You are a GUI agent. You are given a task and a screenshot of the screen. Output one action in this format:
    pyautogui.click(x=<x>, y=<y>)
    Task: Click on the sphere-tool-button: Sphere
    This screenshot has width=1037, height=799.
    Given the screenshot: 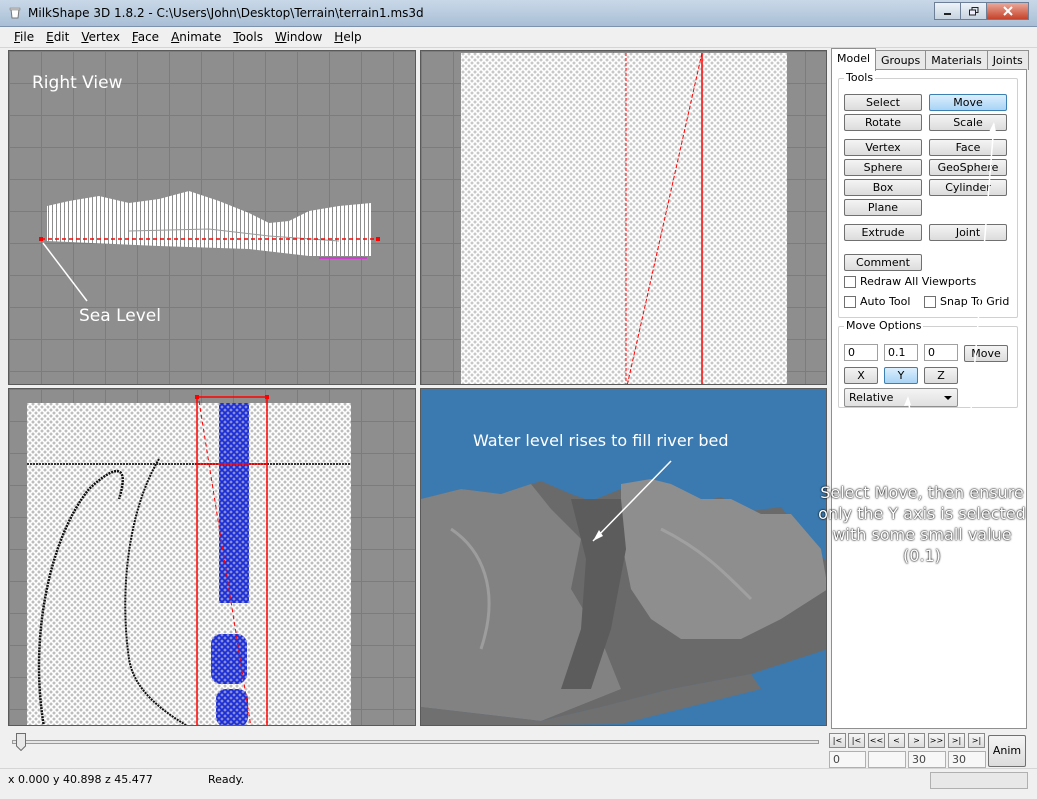 What is the action you would take?
    pyautogui.click(x=883, y=167)
    